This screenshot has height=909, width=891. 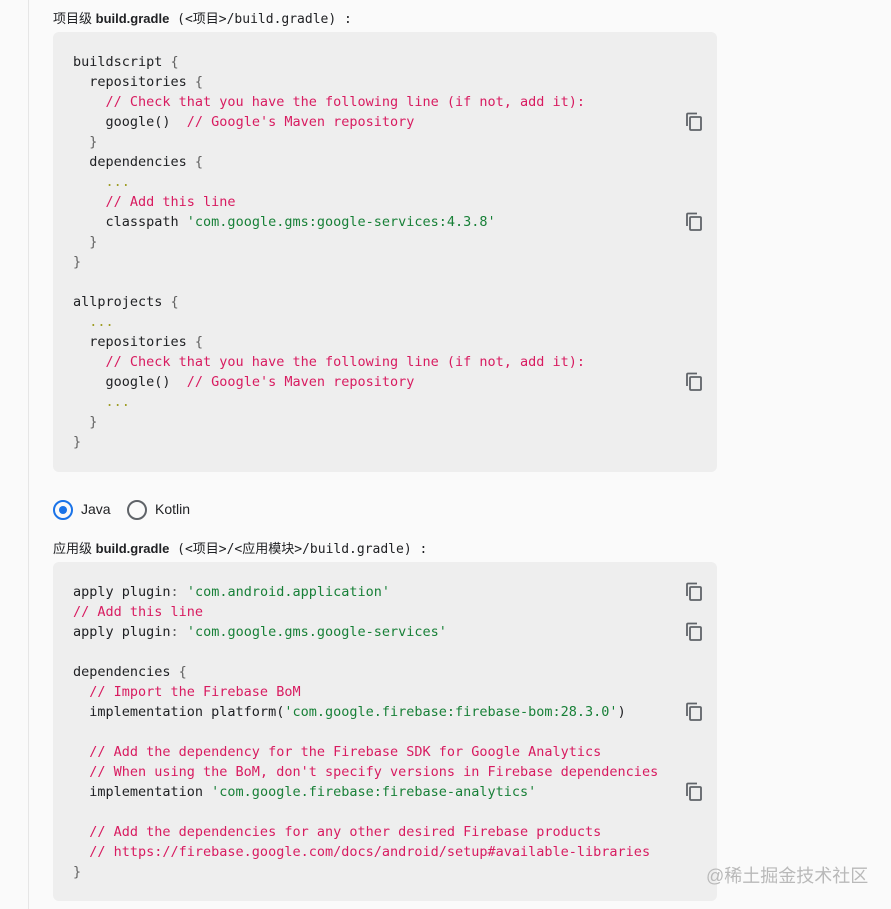 What do you see at coordinates (365, 592) in the screenshot?
I see `app-code-line: apply plugin: 'com.android.application'` at bounding box center [365, 592].